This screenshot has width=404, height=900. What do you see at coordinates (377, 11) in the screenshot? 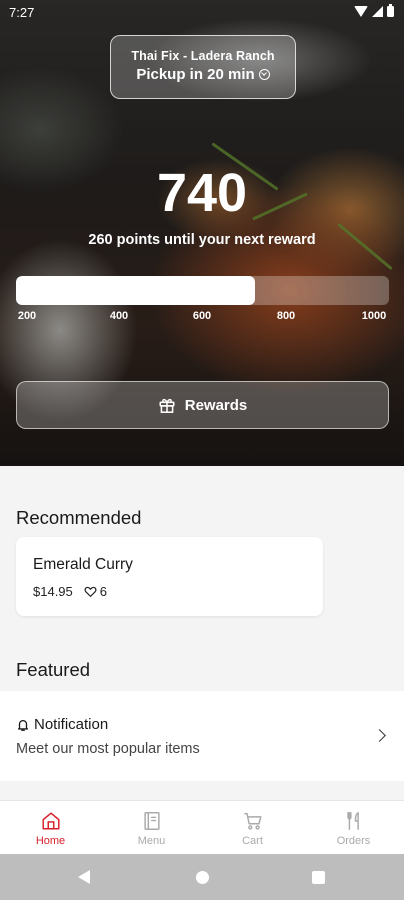
I see `cellular-signal-icon` at bounding box center [377, 11].